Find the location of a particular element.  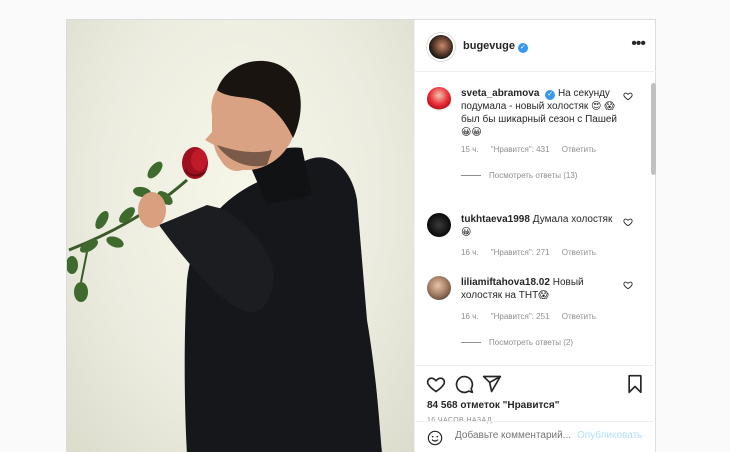

comment-meta: 15 ч. "Нравится": 431 Ответить is located at coordinates (533, 149).